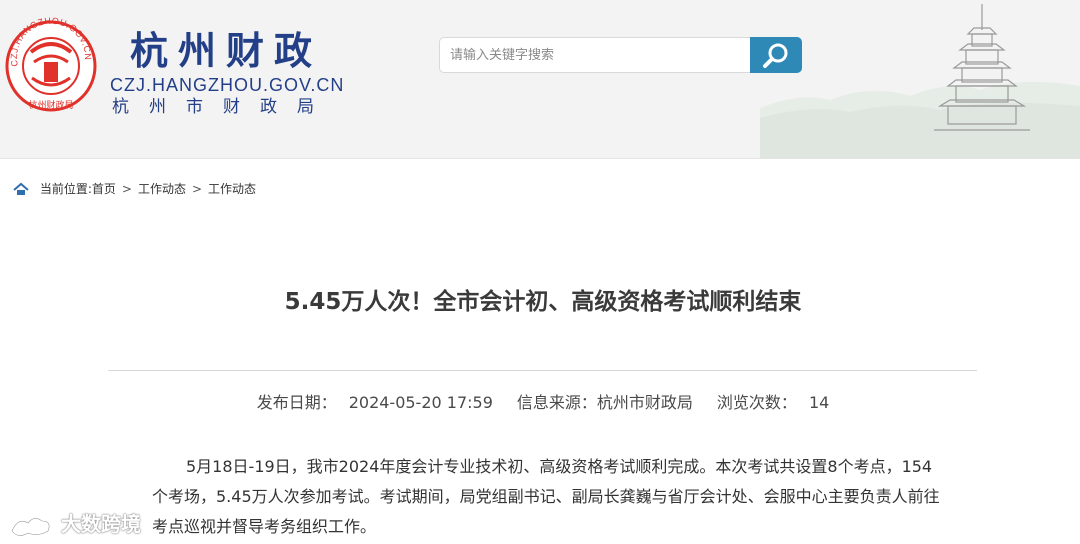  Describe the element at coordinates (30, 526) in the screenshot. I see `watermark-logo-icon` at that location.